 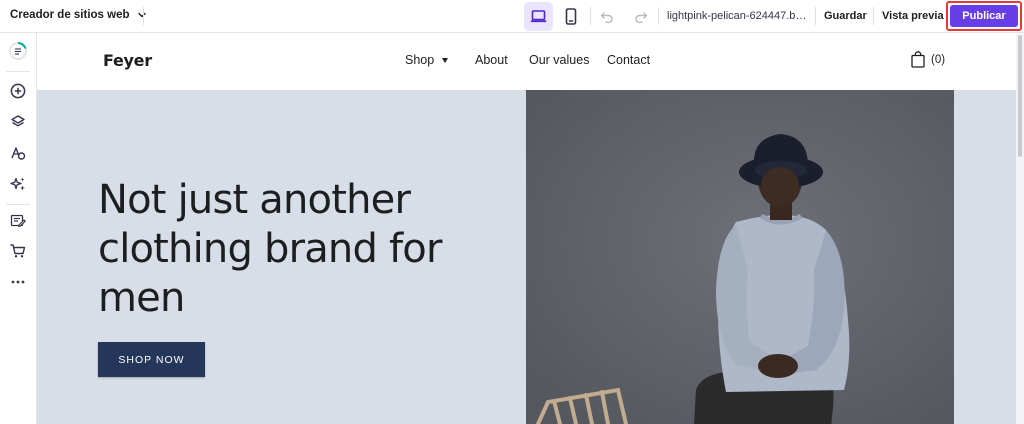 I want to click on cart-button: (0), so click(x=928, y=59).